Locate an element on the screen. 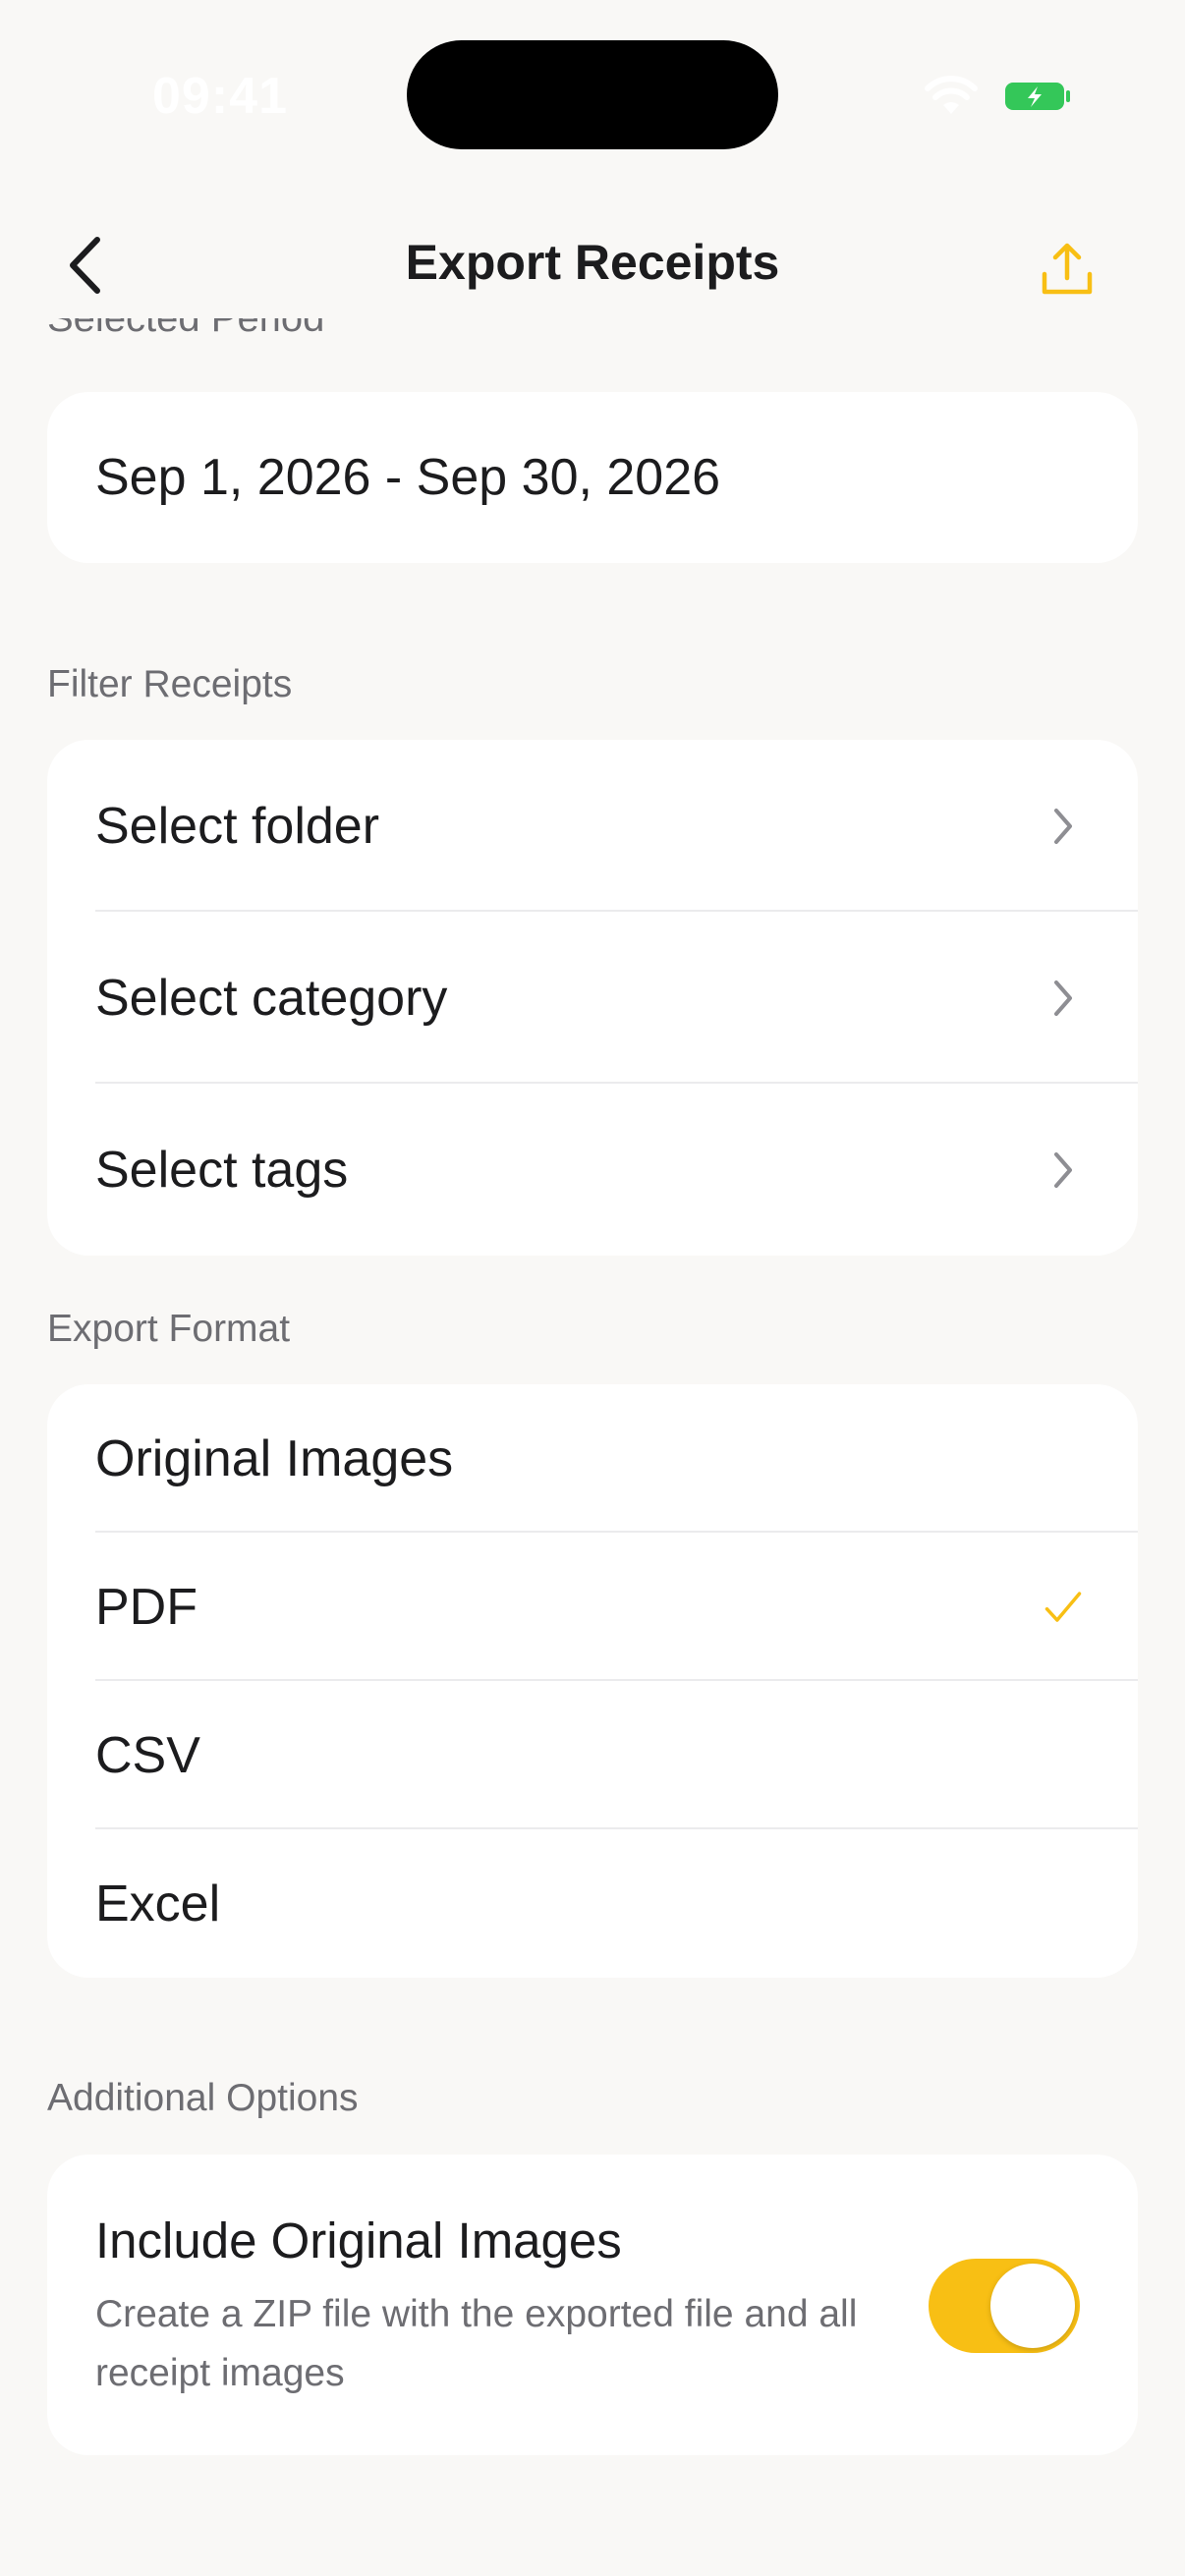 The image size is (1185, 2576). dynamic-island is located at coordinates (592, 94).